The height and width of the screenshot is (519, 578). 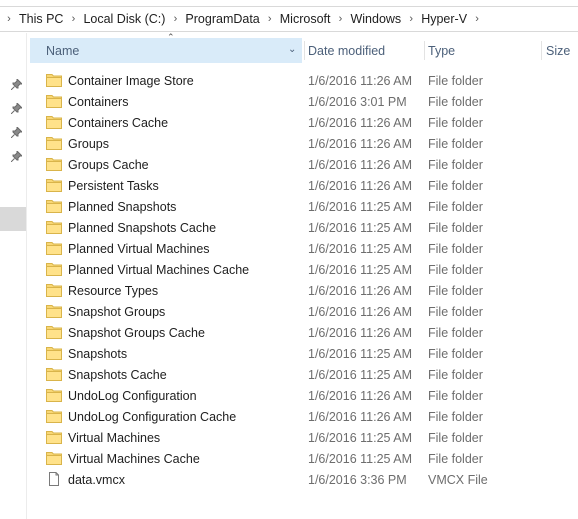 I want to click on file-name: Groups Cache, so click(x=108, y=164).